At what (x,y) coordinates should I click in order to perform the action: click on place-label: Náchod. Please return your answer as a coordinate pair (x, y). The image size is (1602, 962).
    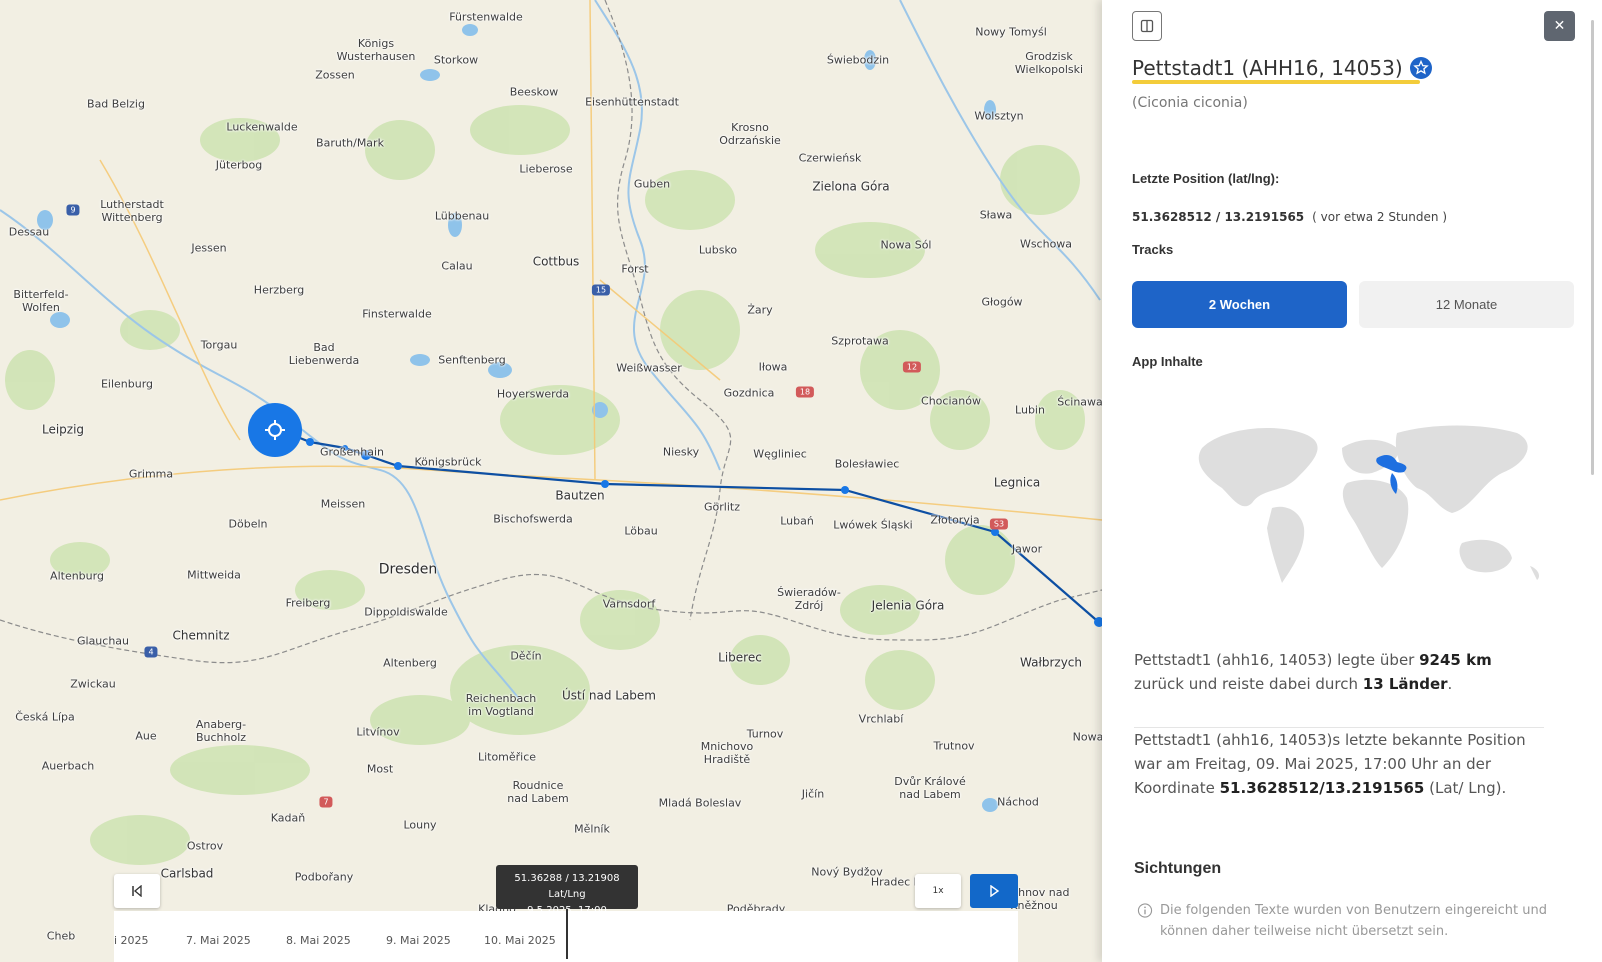
    Looking at the image, I should click on (1018, 802).